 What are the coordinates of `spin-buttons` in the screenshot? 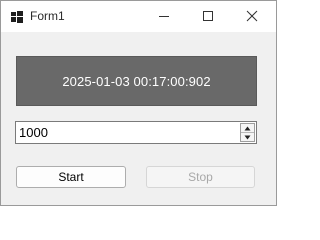 It's located at (247, 132).